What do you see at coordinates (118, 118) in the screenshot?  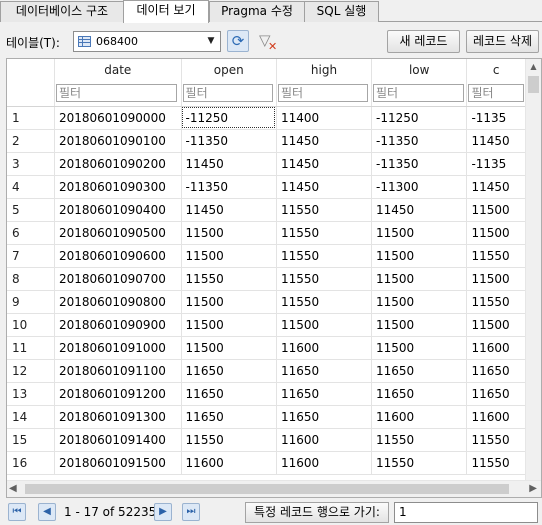 I see `table-cell: 20180601090000` at bounding box center [118, 118].